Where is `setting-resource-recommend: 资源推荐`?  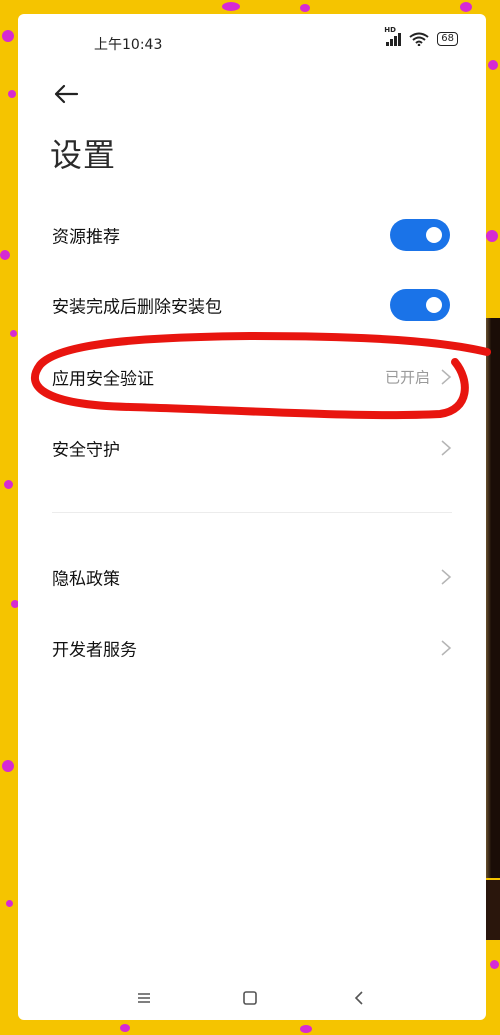 setting-resource-recommend: 资源推荐 is located at coordinates (252, 235).